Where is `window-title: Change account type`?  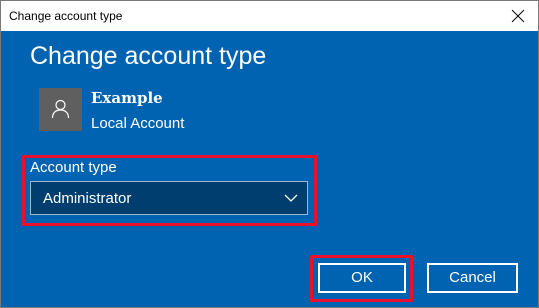 window-title: Change account type is located at coordinates (66, 16).